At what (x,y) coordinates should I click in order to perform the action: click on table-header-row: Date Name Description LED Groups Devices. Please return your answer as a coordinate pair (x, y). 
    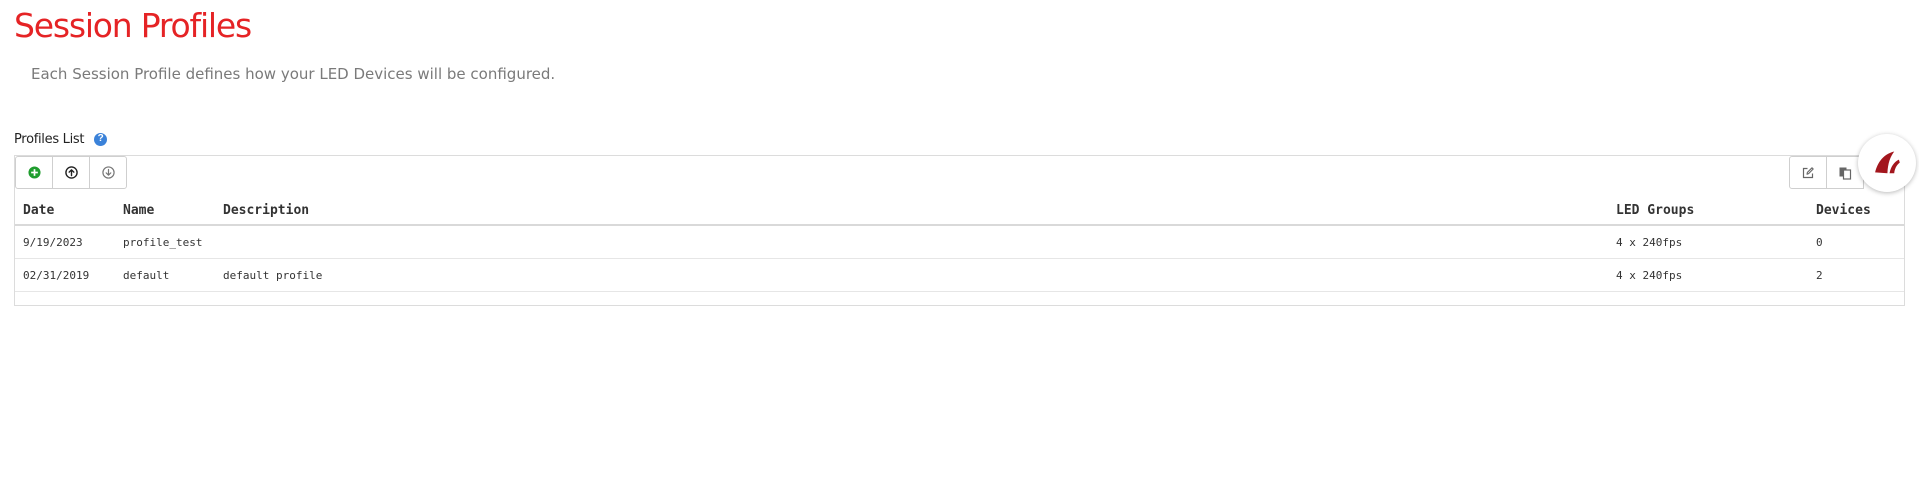
    Looking at the image, I should click on (959, 211).